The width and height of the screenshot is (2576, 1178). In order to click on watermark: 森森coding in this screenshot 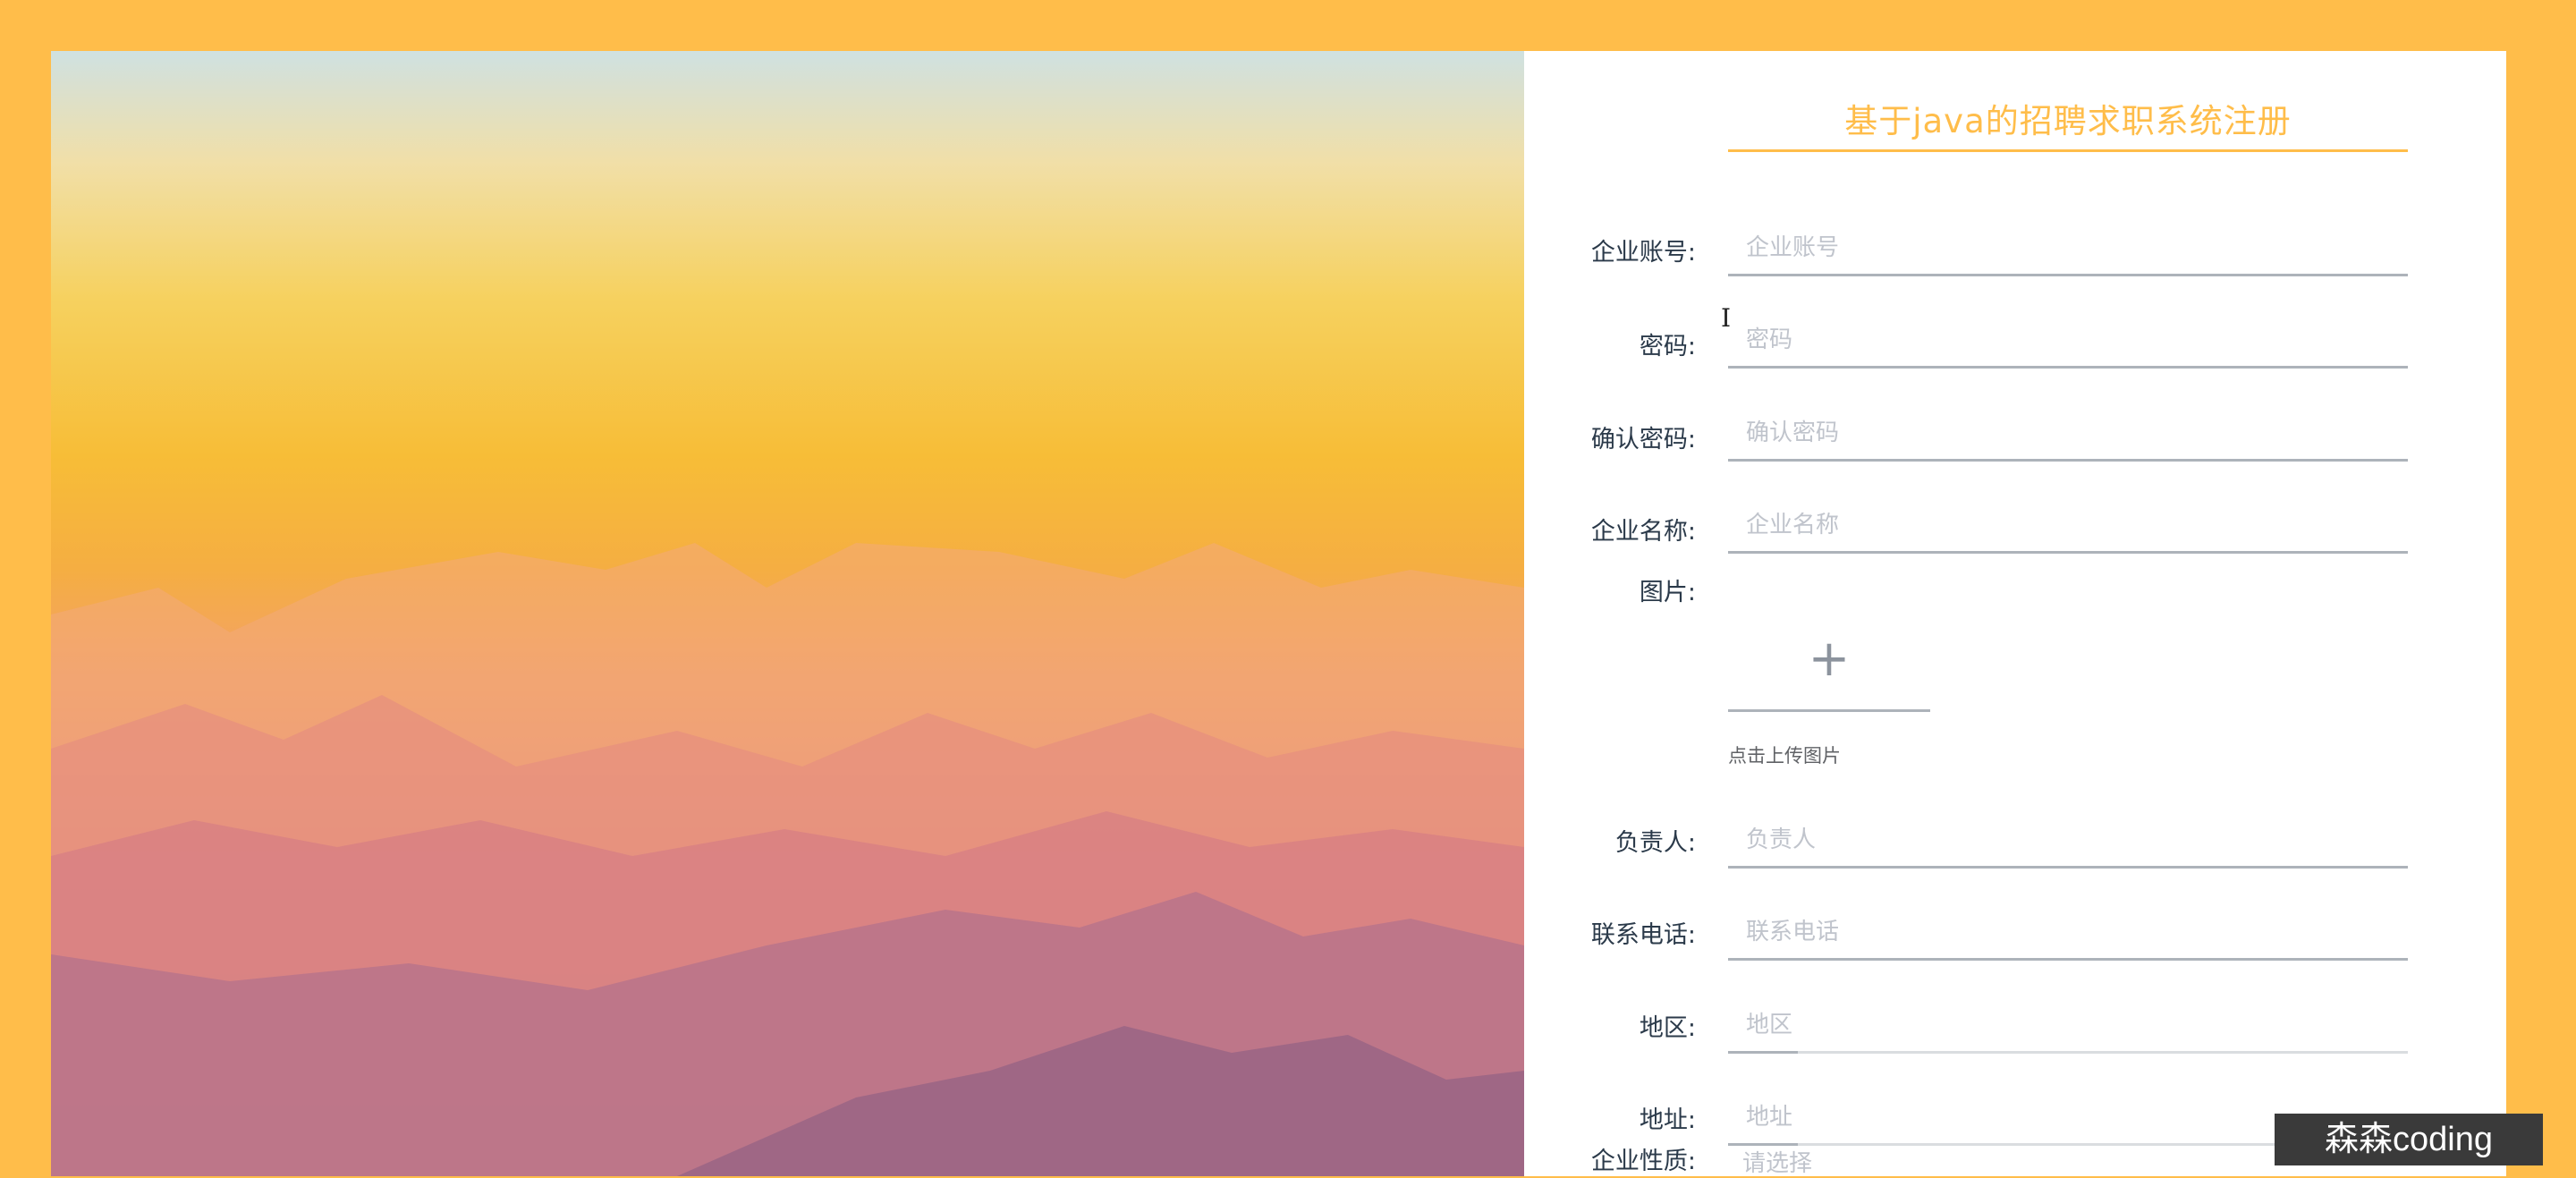, I will do `click(2409, 1139)`.